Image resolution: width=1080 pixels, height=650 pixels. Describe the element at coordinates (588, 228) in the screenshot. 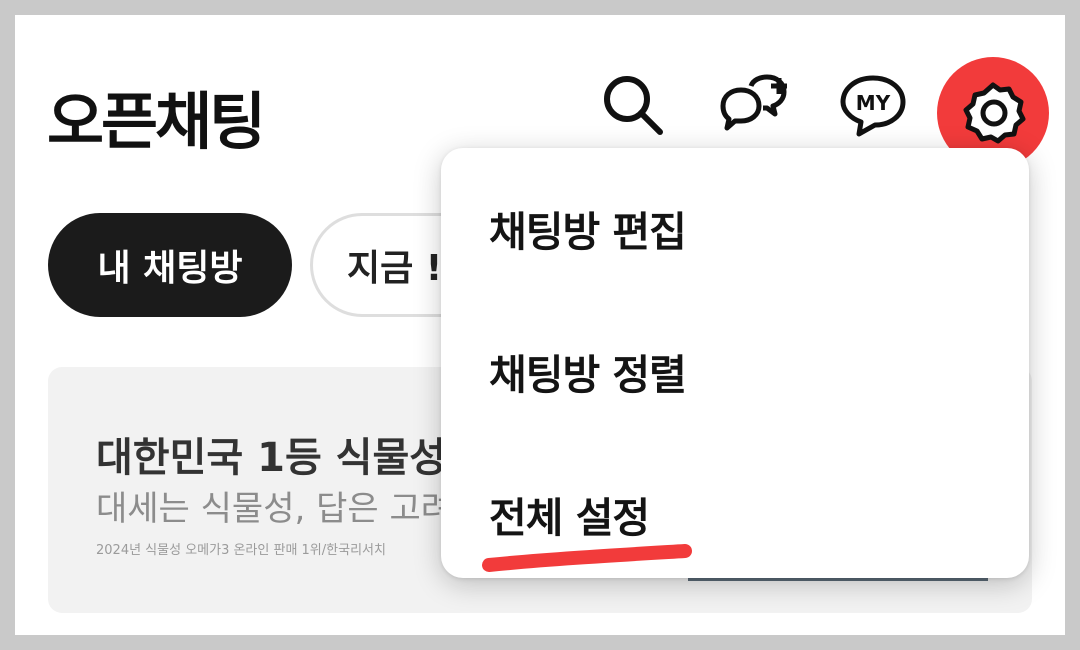

I see `menu-item-edit-chatrooms: 채팅방 편집` at that location.